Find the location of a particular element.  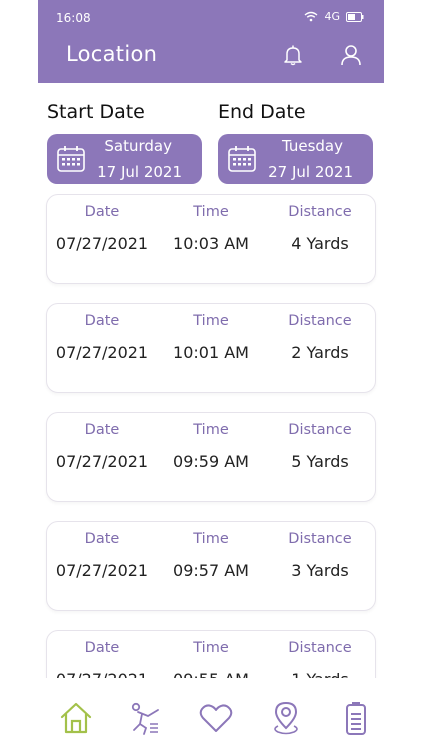

page-title: Location is located at coordinates (112, 54).